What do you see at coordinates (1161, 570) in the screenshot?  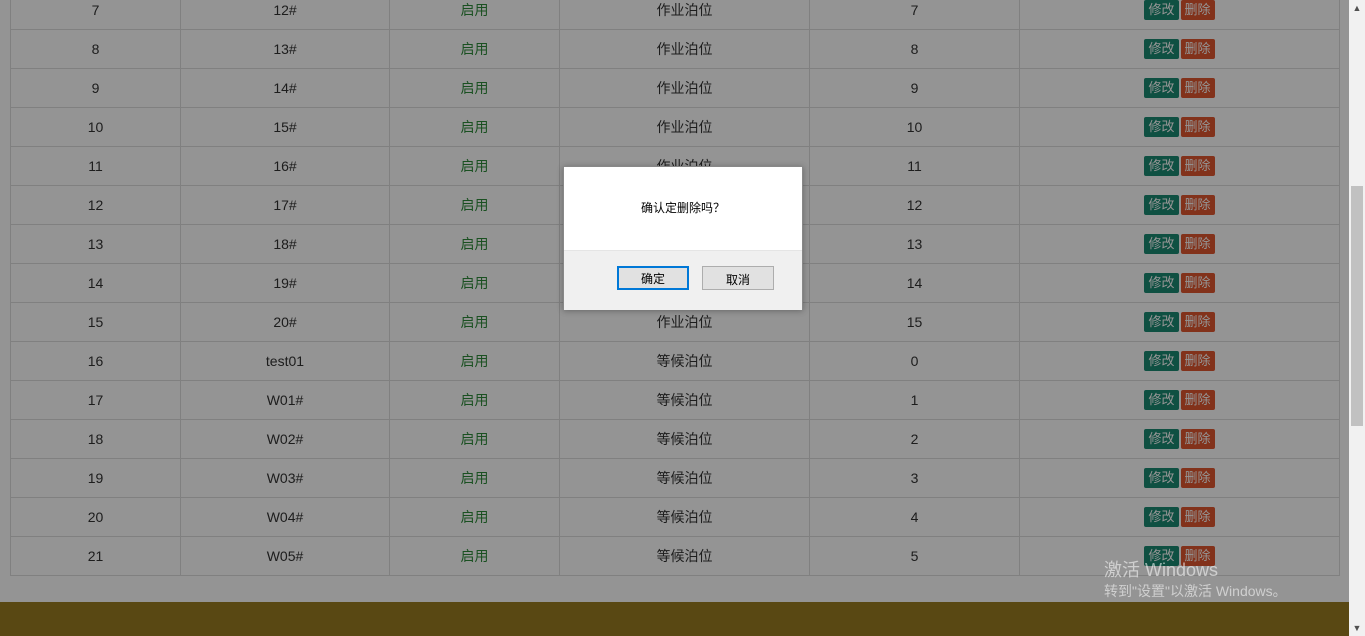 I see `watermark-title: 激活 Windows` at bounding box center [1161, 570].